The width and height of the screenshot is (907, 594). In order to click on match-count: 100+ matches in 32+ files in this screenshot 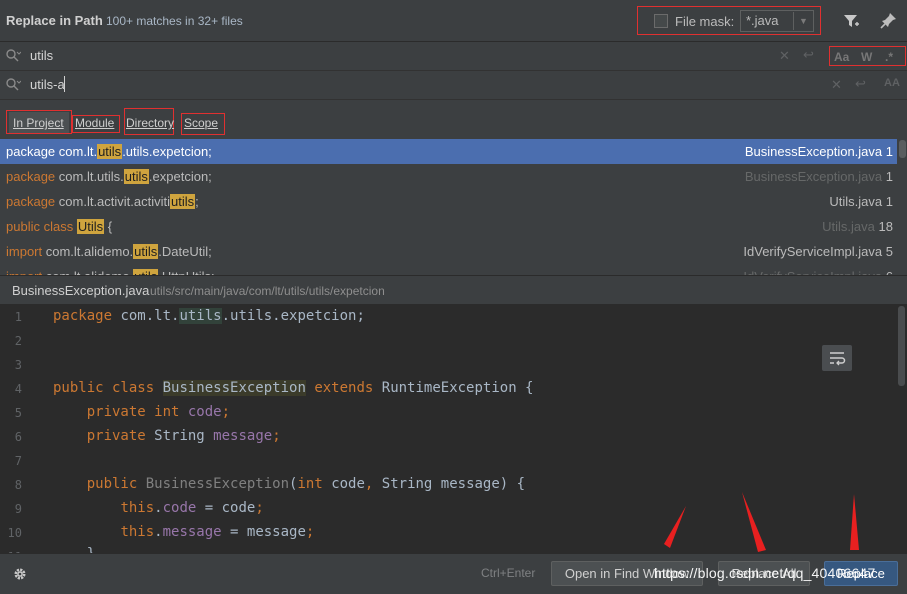, I will do `click(174, 21)`.